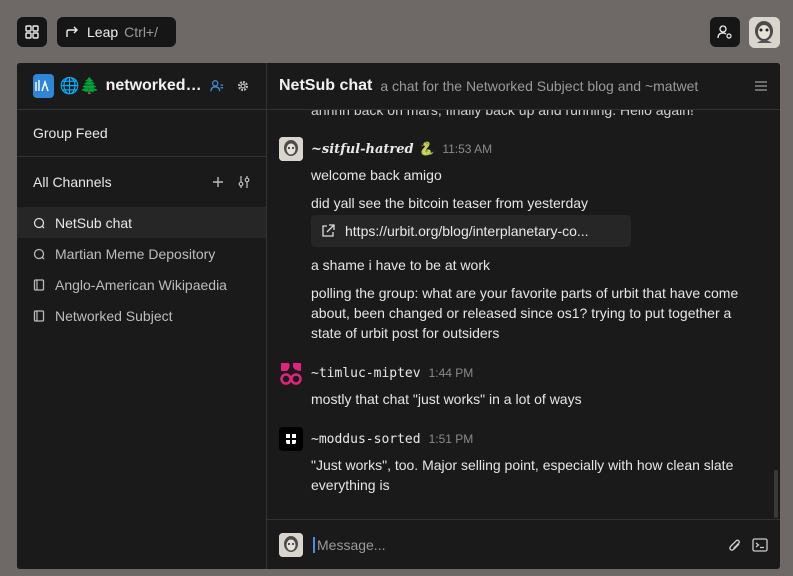 The image size is (793, 576). I want to click on members-icon, so click(217, 86).